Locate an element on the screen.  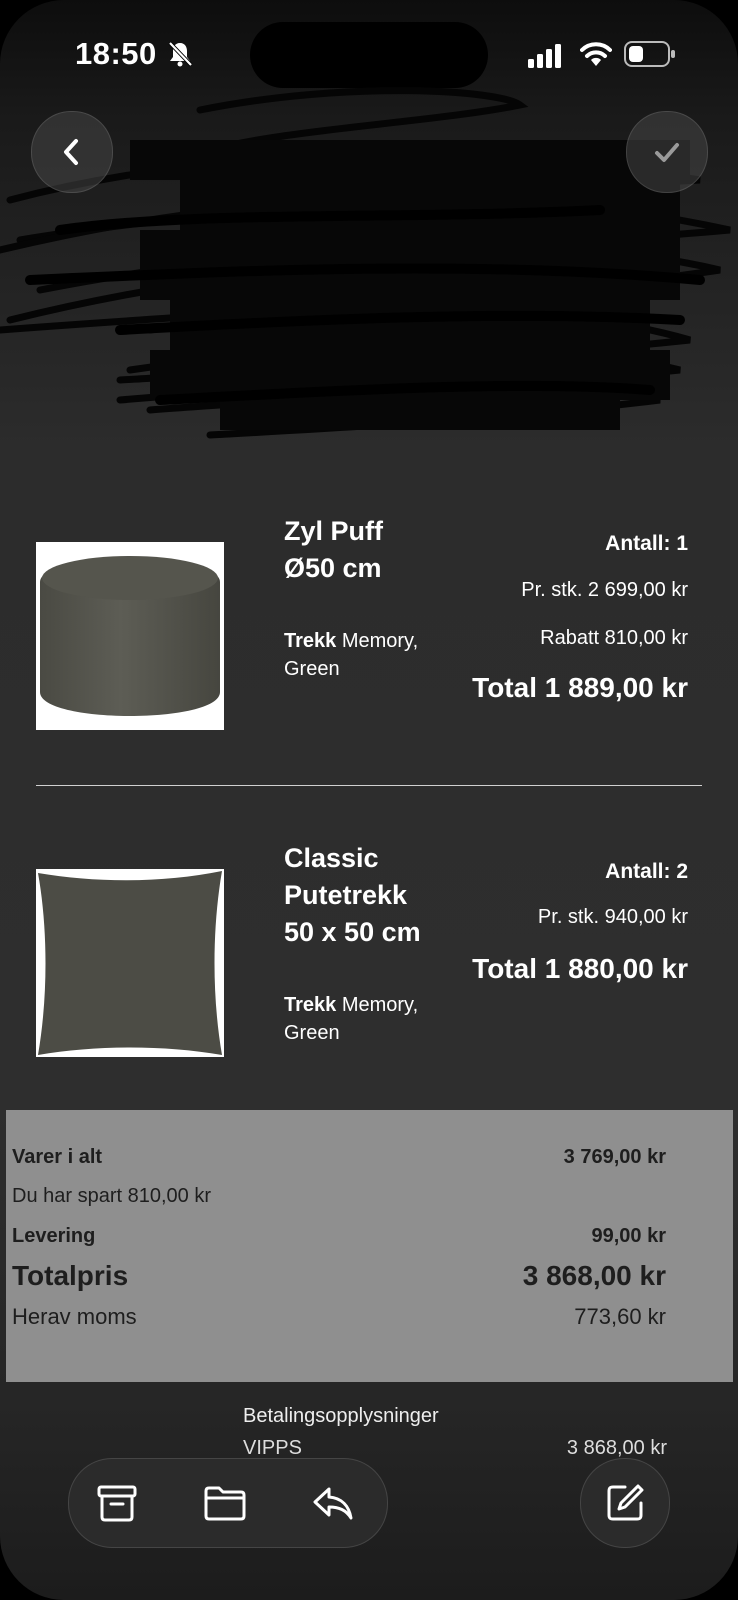
confirm-button is located at coordinates (667, 152).